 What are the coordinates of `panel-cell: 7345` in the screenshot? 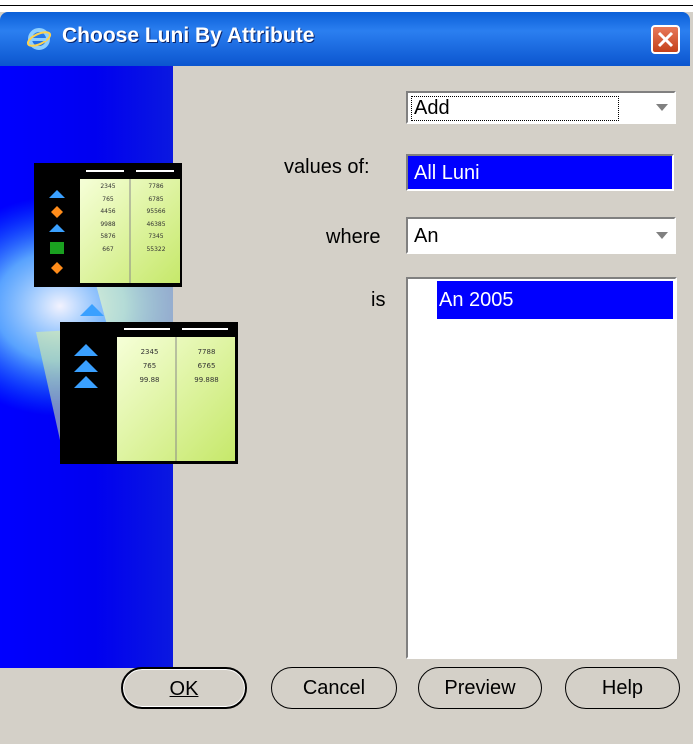 It's located at (156, 236).